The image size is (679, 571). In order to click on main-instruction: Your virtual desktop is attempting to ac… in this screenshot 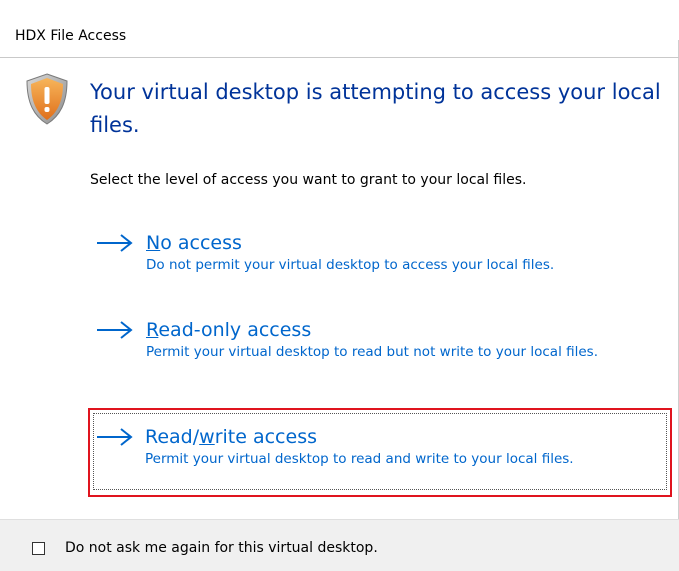, I will do `click(375, 108)`.